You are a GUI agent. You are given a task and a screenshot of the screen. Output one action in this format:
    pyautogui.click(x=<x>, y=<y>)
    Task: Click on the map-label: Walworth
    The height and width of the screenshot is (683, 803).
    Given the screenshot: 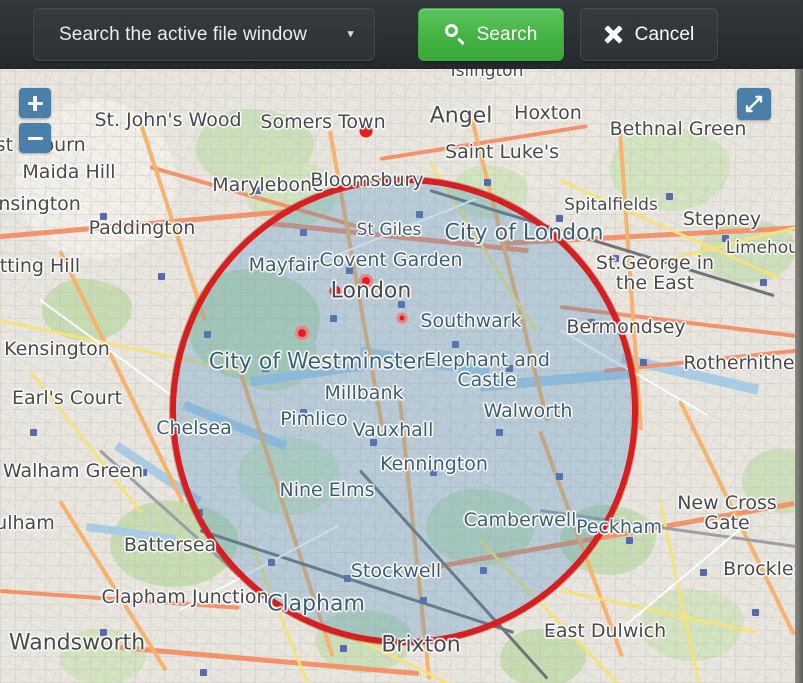 What is the action you would take?
    pyautogui.click(x=528, y=411)
    